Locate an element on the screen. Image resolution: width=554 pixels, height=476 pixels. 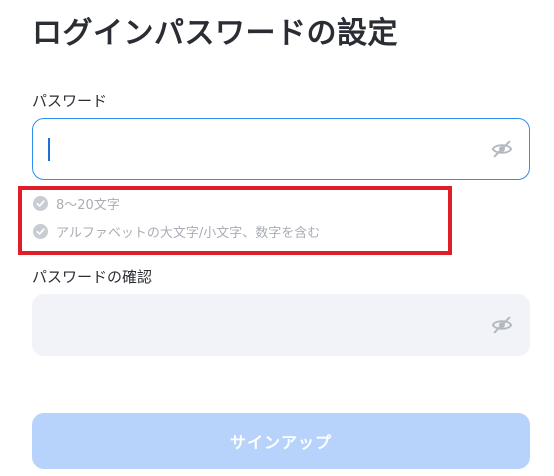
rule-characters-text: アルファベットの大文字/小文字、数字を含む is located at coordinates (188, 233).